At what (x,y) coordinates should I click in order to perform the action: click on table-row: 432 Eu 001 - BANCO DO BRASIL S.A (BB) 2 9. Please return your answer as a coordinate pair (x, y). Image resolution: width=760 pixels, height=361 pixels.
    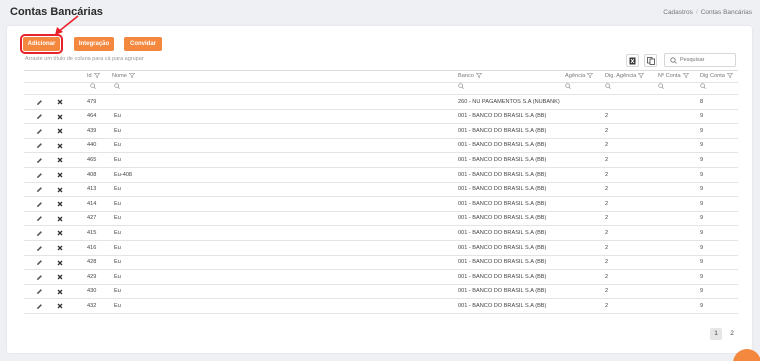
    Looking at the image, I should click on (381, 306).